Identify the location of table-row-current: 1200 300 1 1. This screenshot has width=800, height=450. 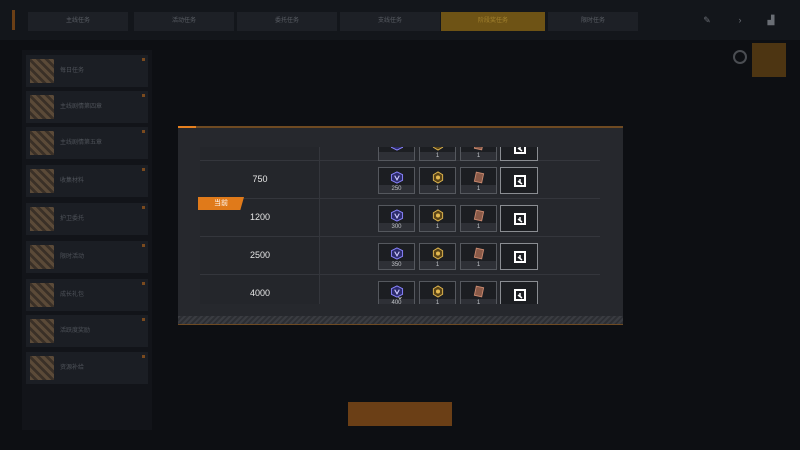
(400, 218).